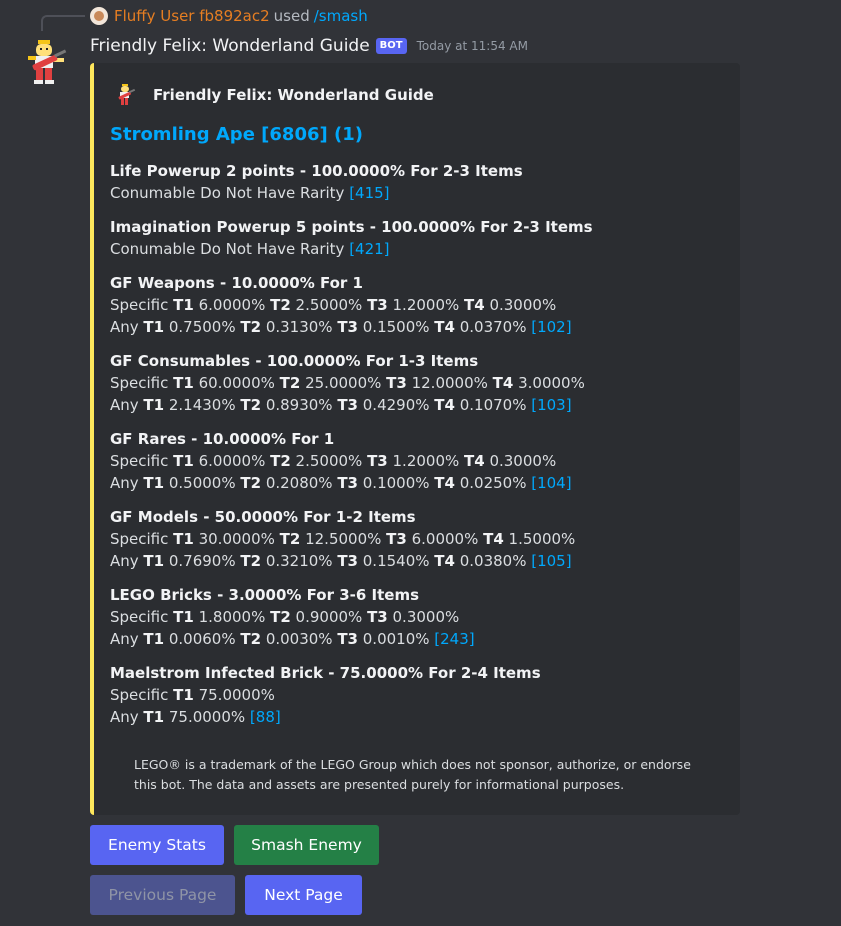 The image size is (841, 926). I want to click on embed-field-name: GF Rares - 10.0000% For 1, so click(222, 439).